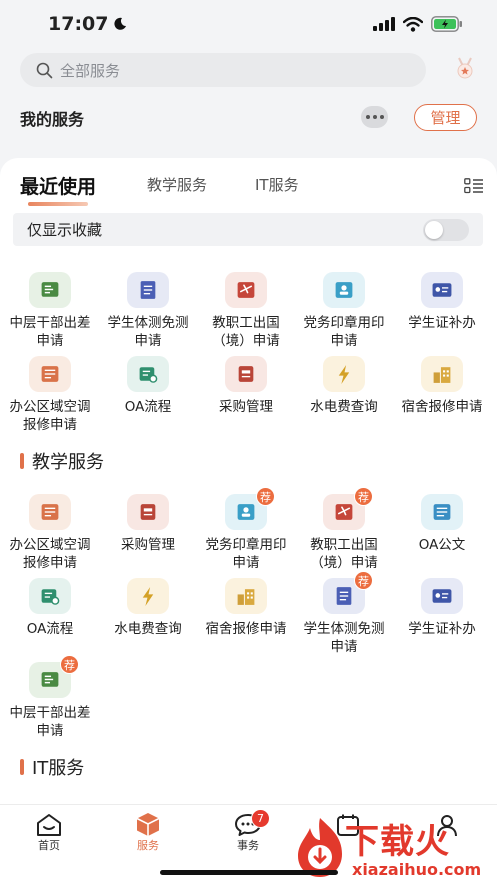 This screenshot has width=497, height=883. Describe the element at coordinates (68, 462) in the screenshot. I see `teaching-section-title: 教学服务` at that location.